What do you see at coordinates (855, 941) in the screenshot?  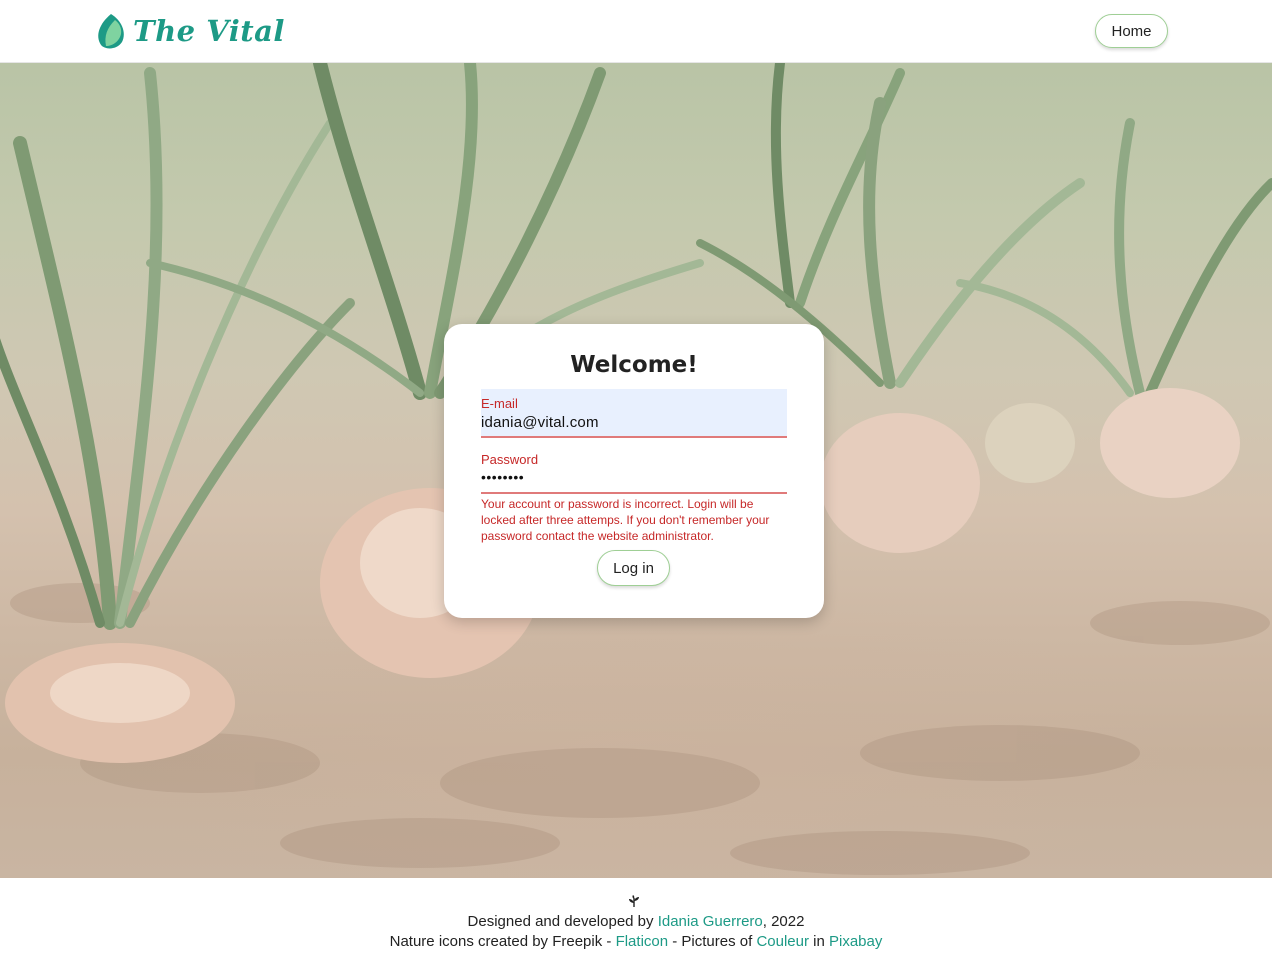 I see `pixabay-link: Pixabay` at bounding box center [855, 941].